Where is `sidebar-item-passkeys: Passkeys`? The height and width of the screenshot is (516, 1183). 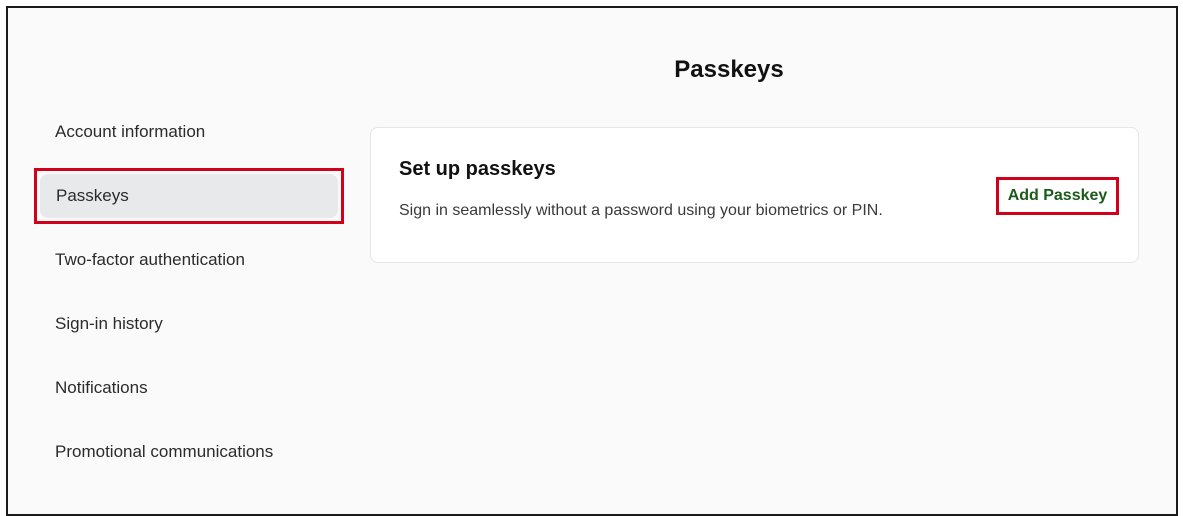 sidebar-item-passkeys: Passkeys is located at coordinates (189, 196).